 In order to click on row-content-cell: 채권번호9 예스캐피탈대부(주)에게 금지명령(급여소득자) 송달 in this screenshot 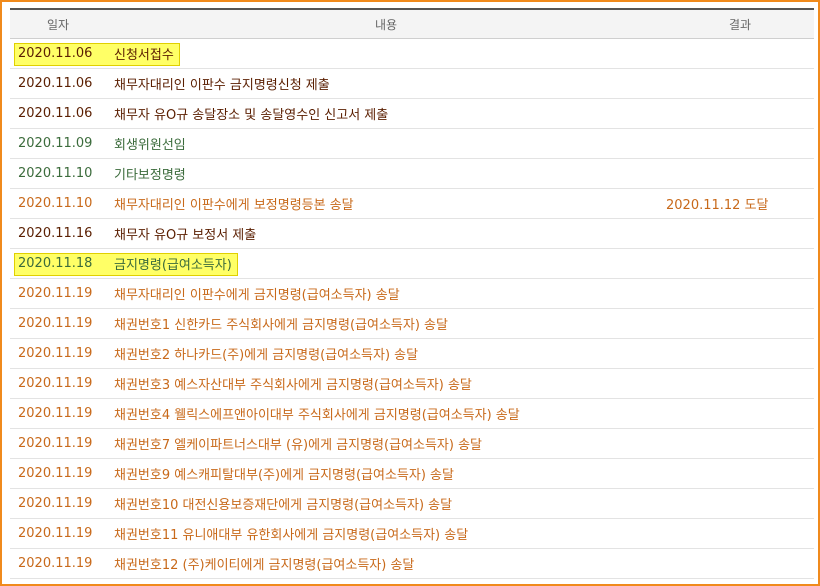, I will do `click(386, 473)`.